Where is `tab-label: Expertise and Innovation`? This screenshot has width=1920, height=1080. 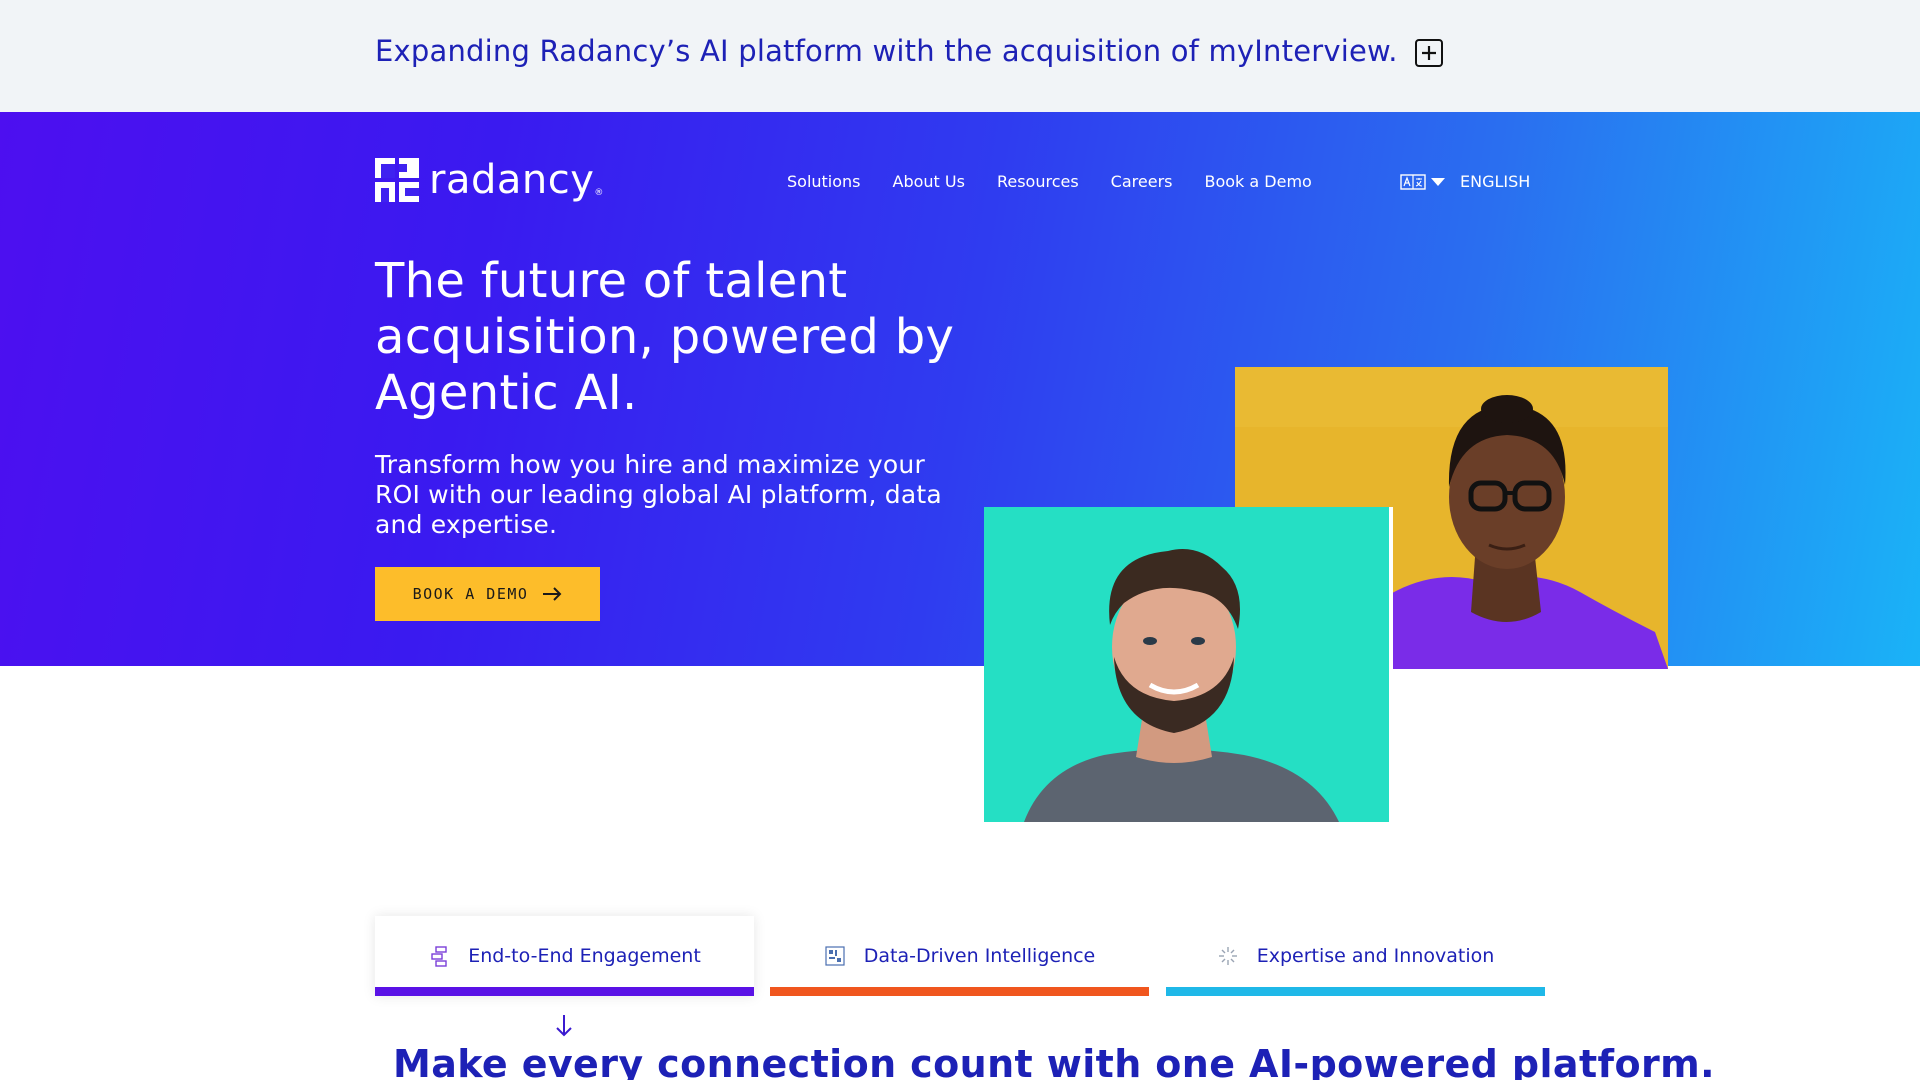 tab-label: Expertise and Innovation is located at coordinates (1375, 956).